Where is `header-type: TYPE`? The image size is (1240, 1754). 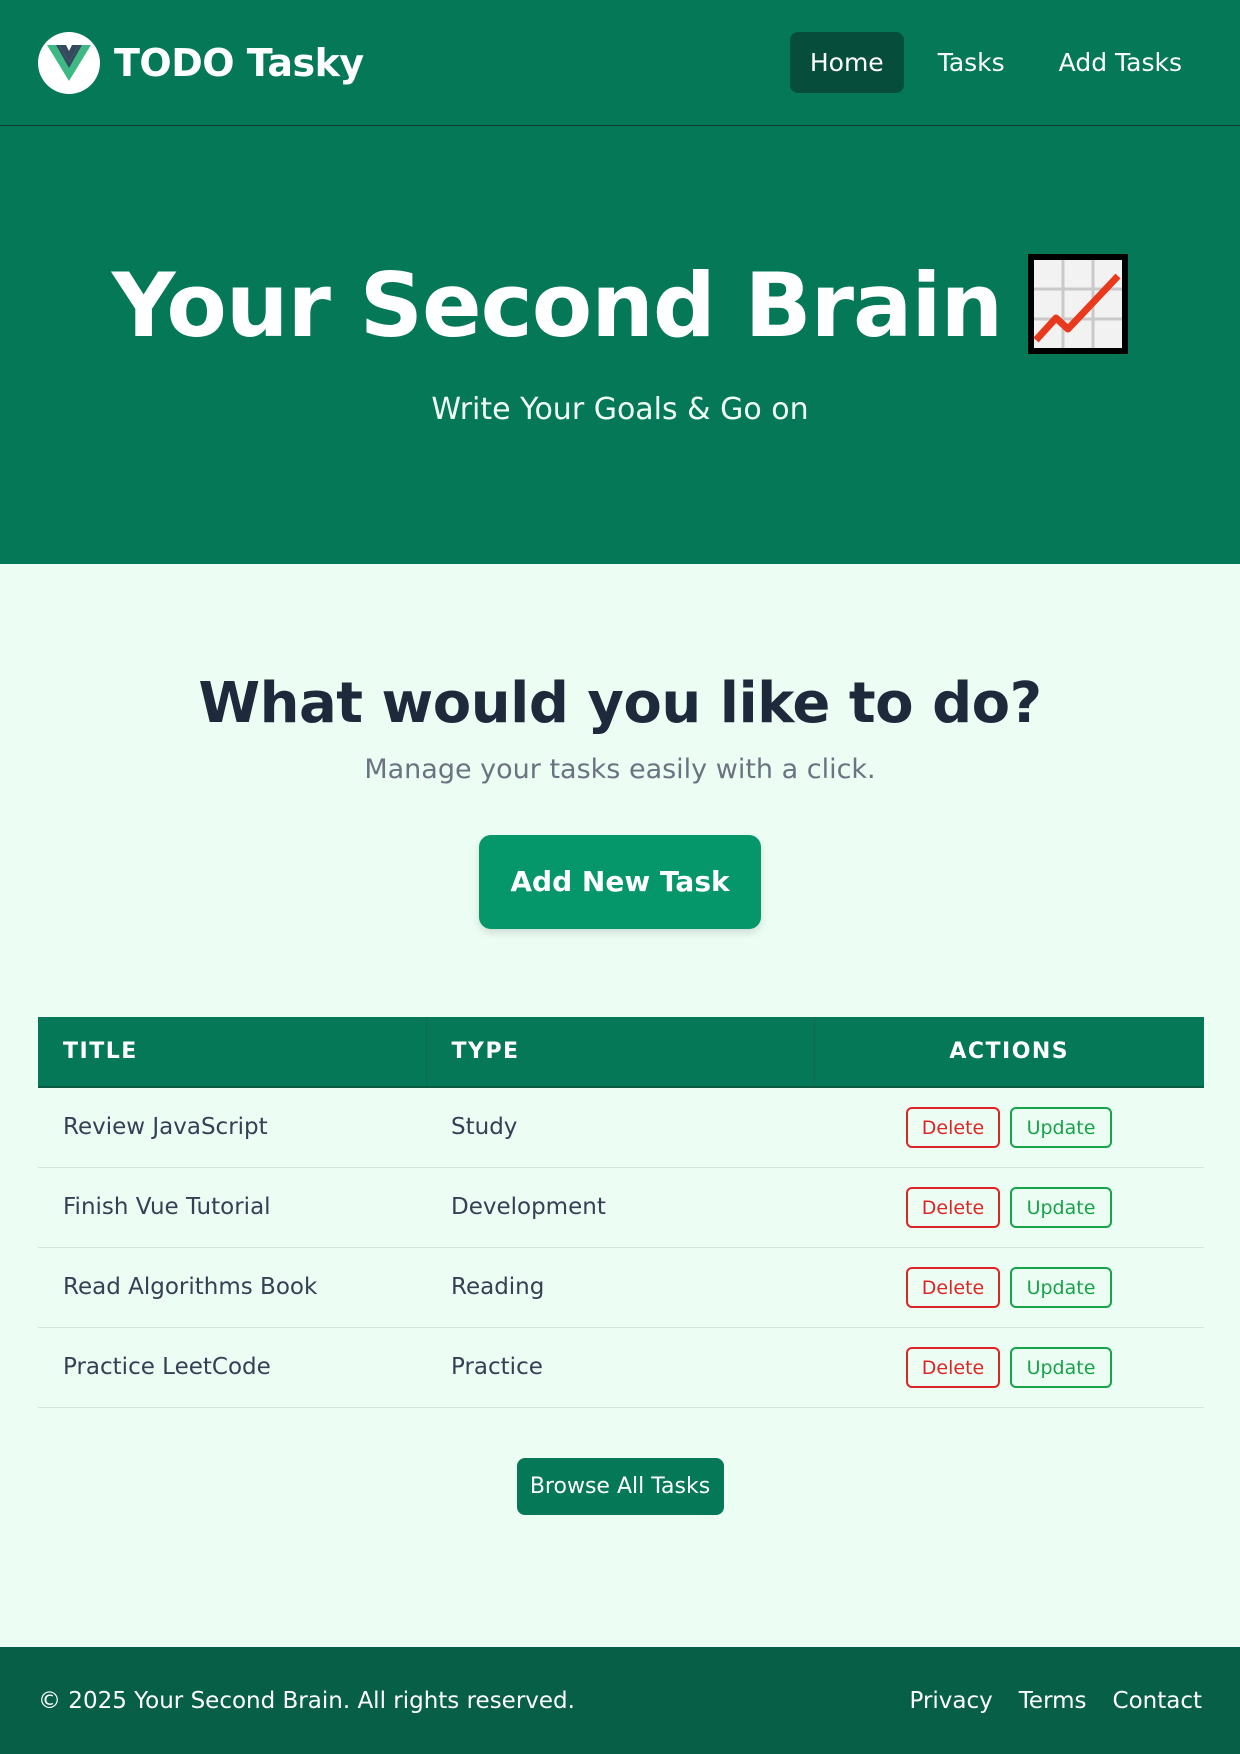
header-type: TYPE is located at coordinates (620, 1052).